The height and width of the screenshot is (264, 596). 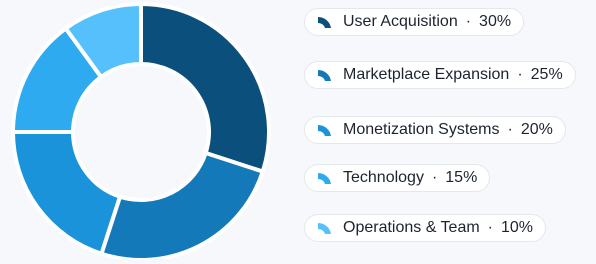 I want to click on legend-item-marketplace-expansion: Marketplace Expansion · 25%, so click(x=440, y=75).